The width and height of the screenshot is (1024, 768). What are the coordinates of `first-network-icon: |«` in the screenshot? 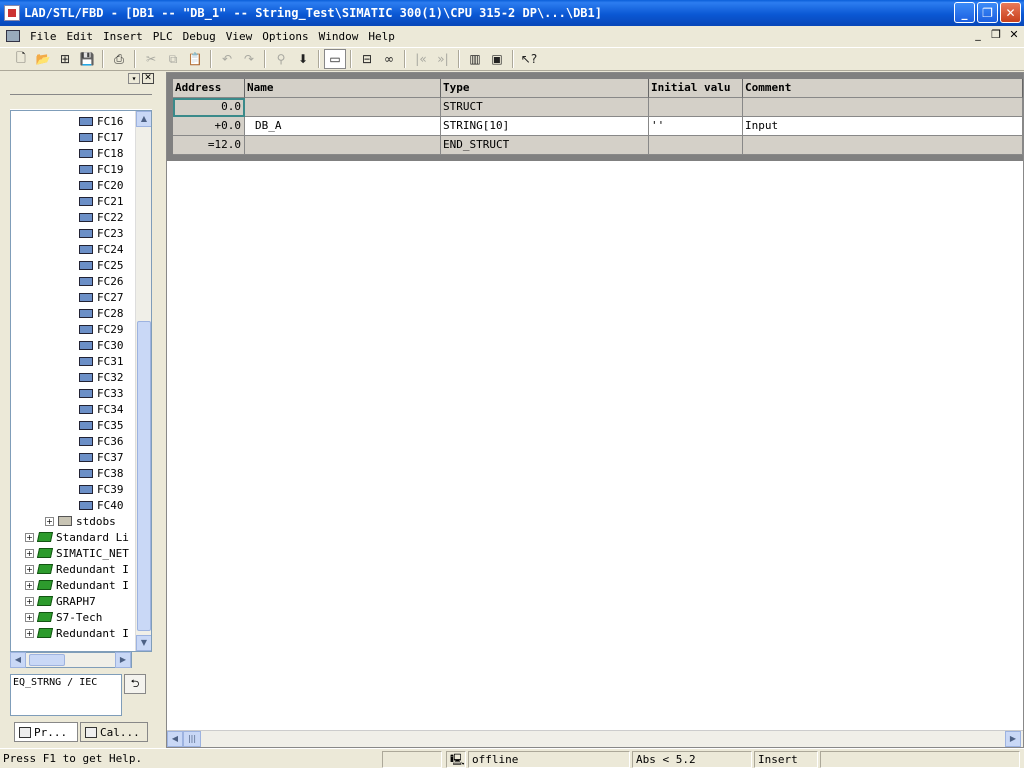 It's located at (421, 59).